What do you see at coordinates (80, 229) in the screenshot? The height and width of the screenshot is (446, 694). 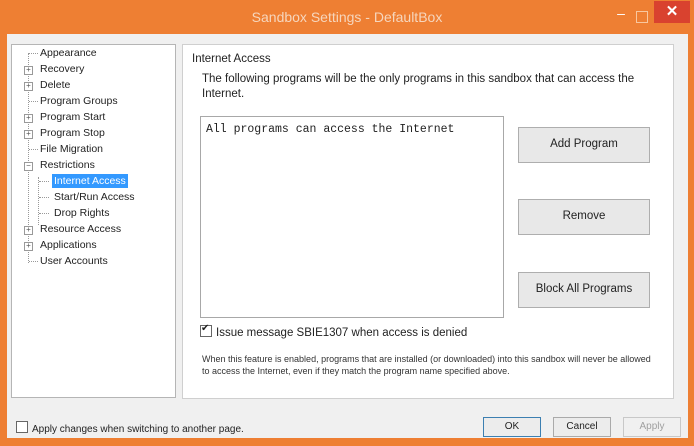 I see `tree-item-resource-access: Resource Access` at bounding box center [80, 229].